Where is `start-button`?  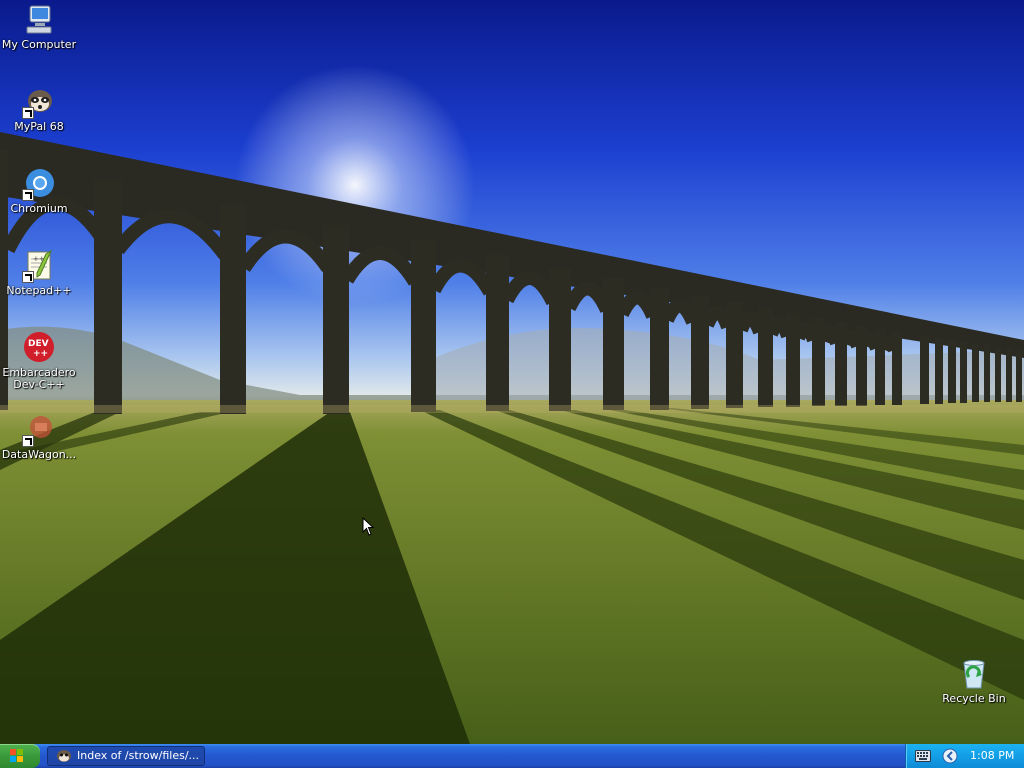
start-button is located at coordinates (20, 756).